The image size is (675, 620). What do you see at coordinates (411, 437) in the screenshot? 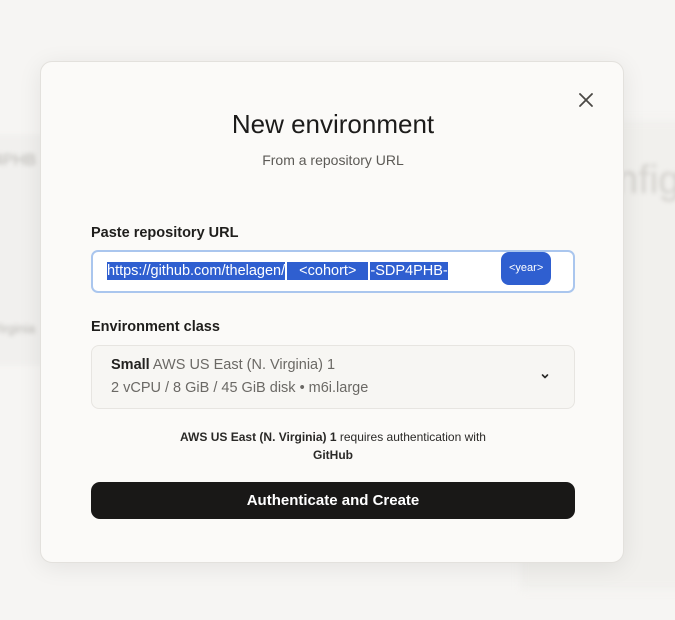
I see `auth-note-text: requires authentication with` at bounding box center [411, 437].